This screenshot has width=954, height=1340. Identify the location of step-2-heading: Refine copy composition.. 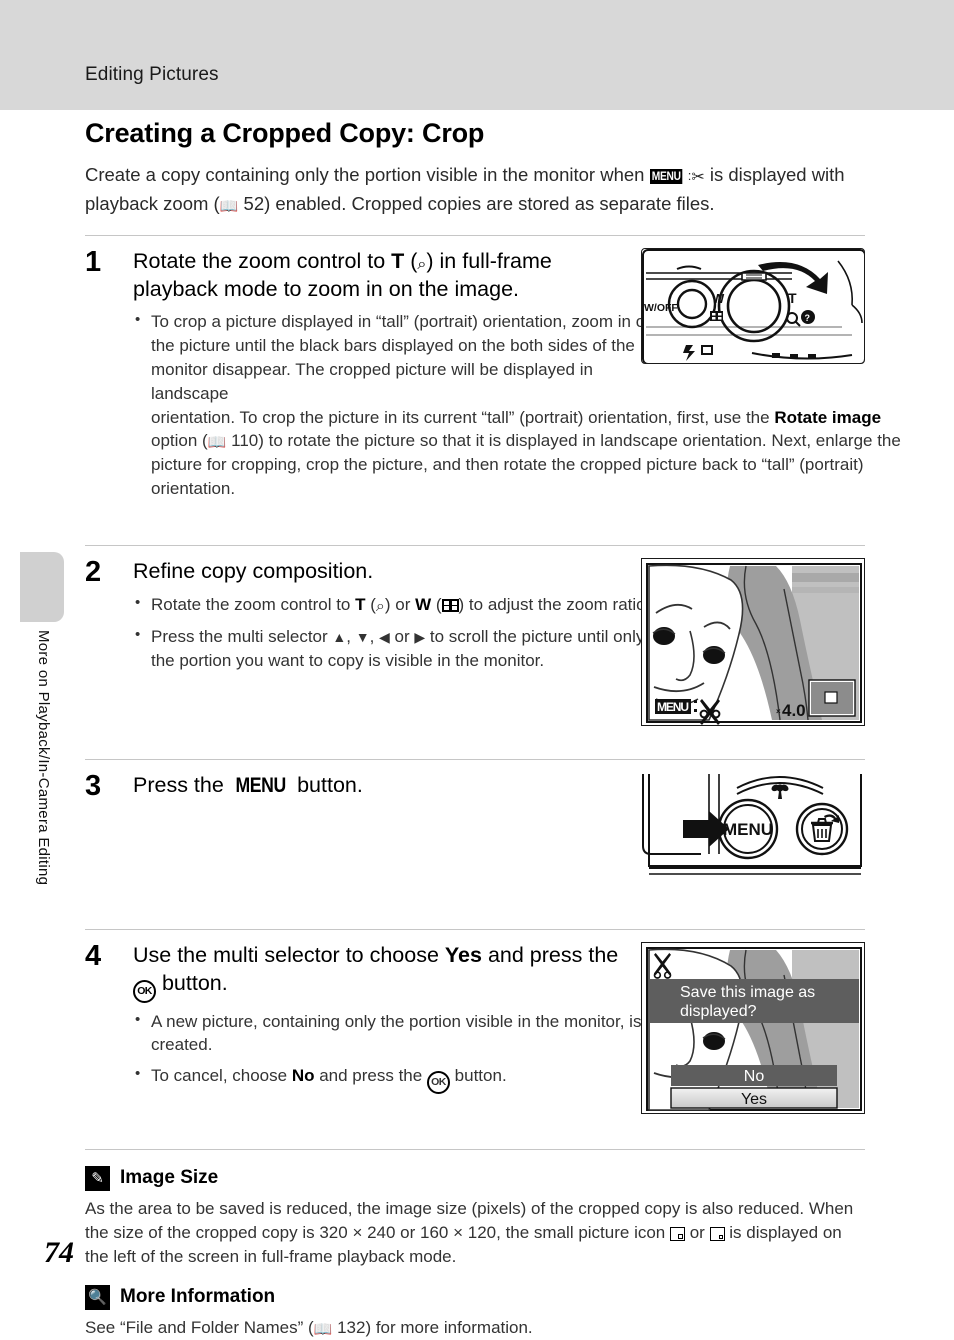
(253, 570).